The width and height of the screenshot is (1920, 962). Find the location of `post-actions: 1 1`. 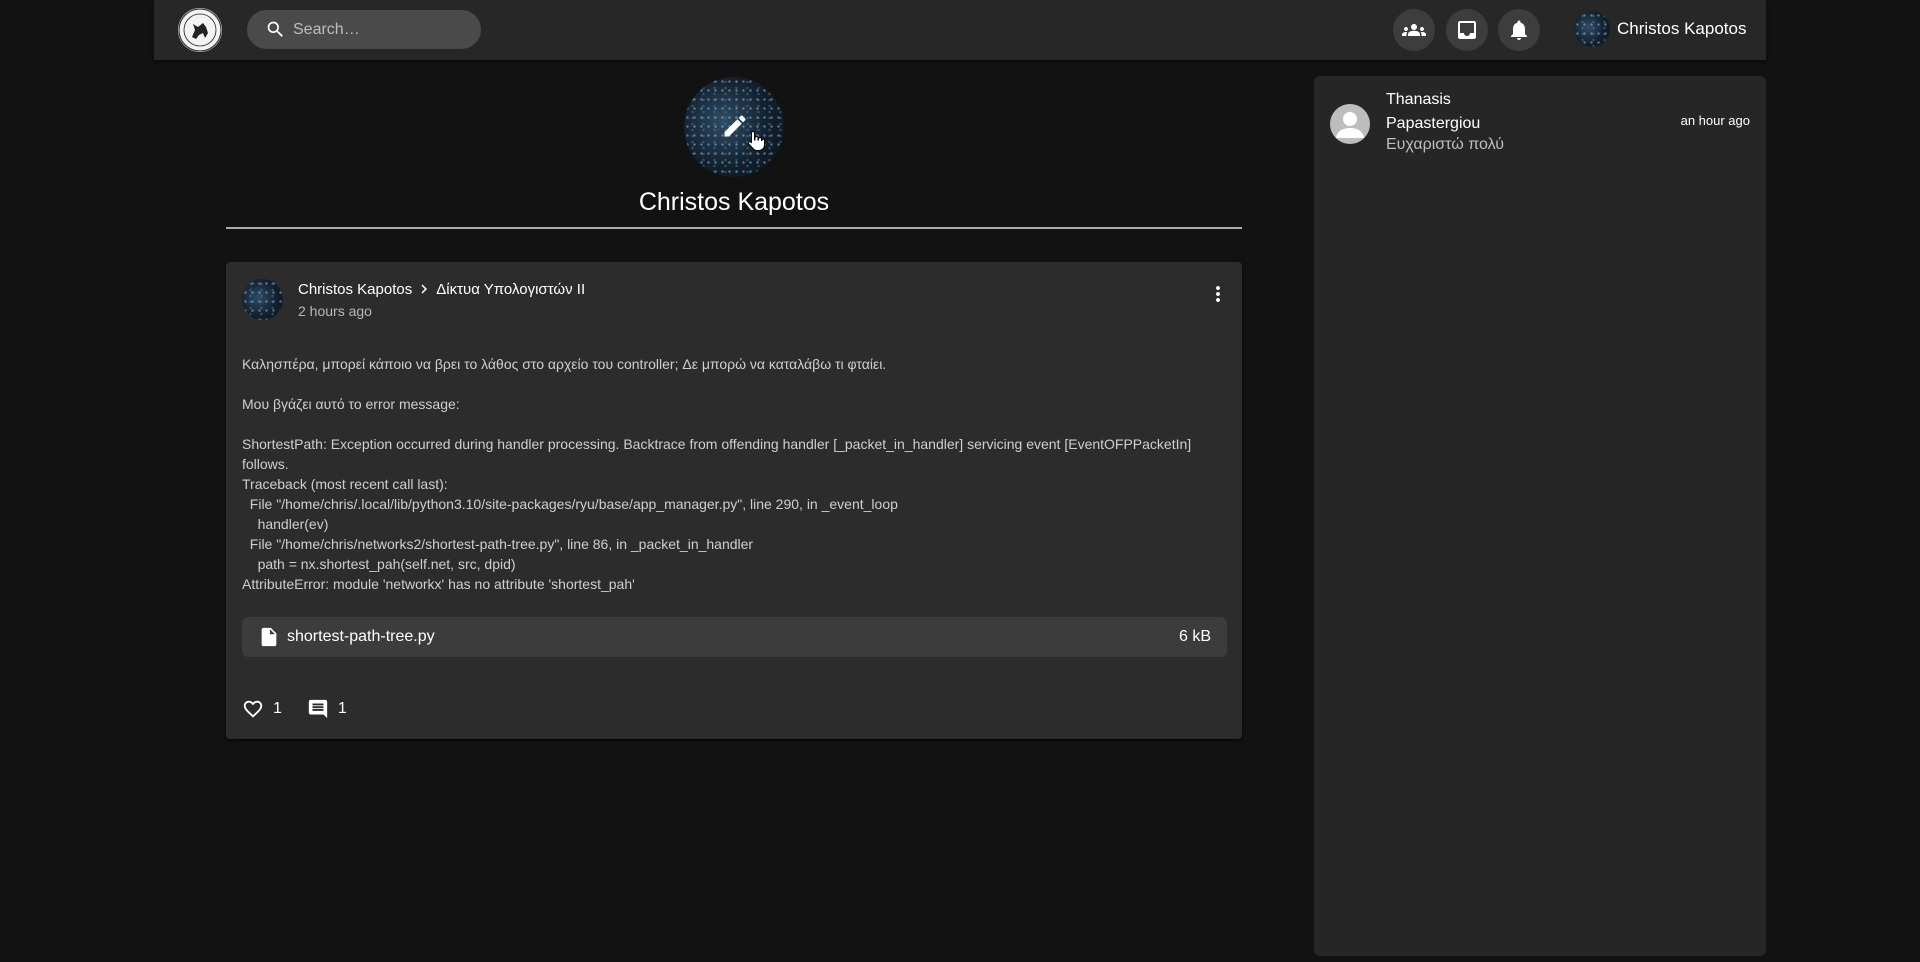

post-actions: 1 1 is located at coordinates (307, 709).